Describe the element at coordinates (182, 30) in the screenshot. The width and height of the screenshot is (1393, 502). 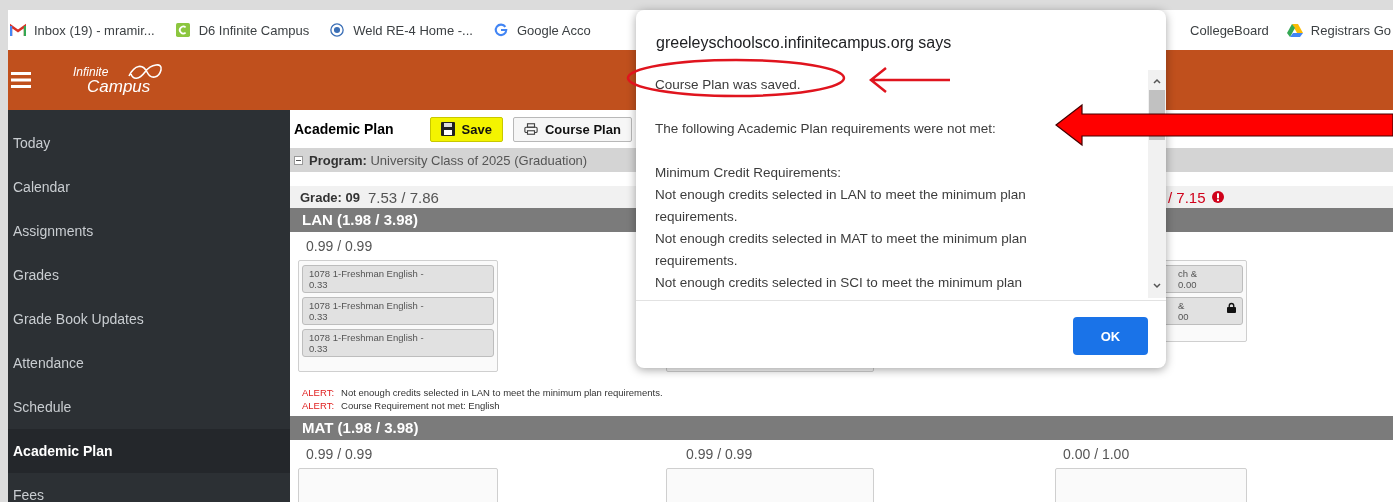
I see `c-tile-icon` at that location.